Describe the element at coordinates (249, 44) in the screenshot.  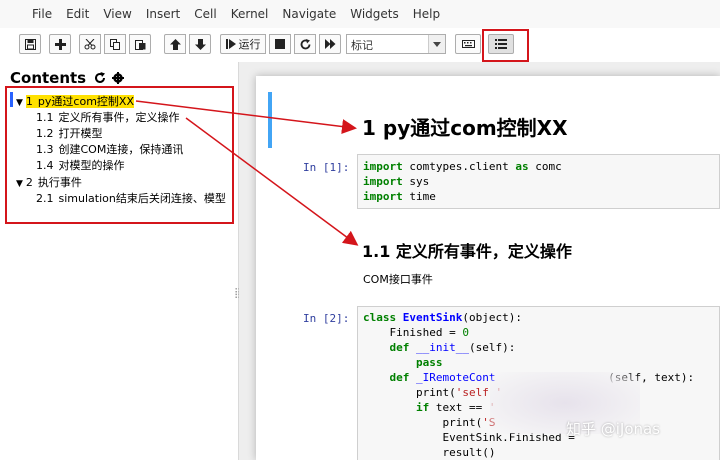
I see `run-label: 运行` at that location.